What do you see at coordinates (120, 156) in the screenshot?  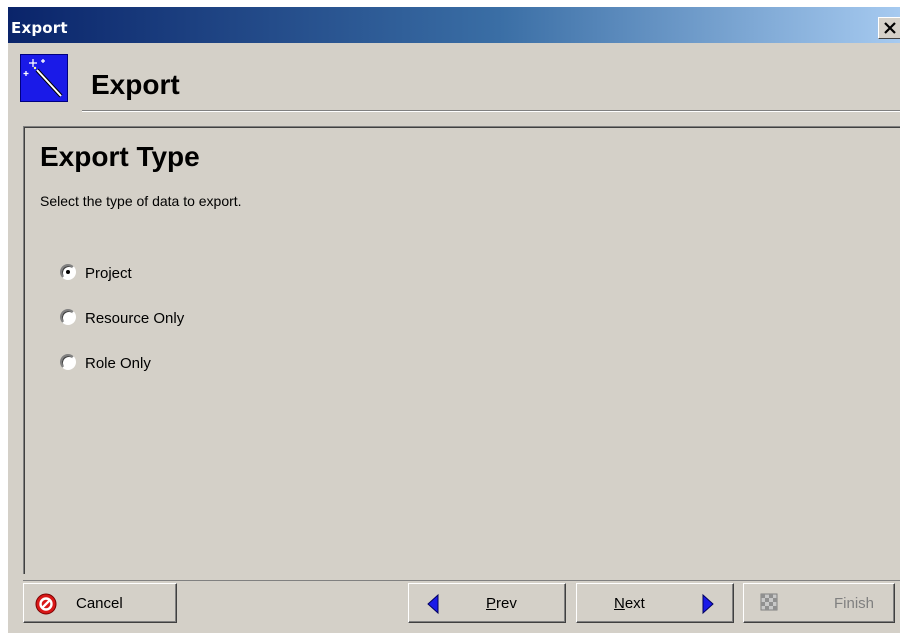 I see `page-title: Export Type` at bounding box center [120, 156].